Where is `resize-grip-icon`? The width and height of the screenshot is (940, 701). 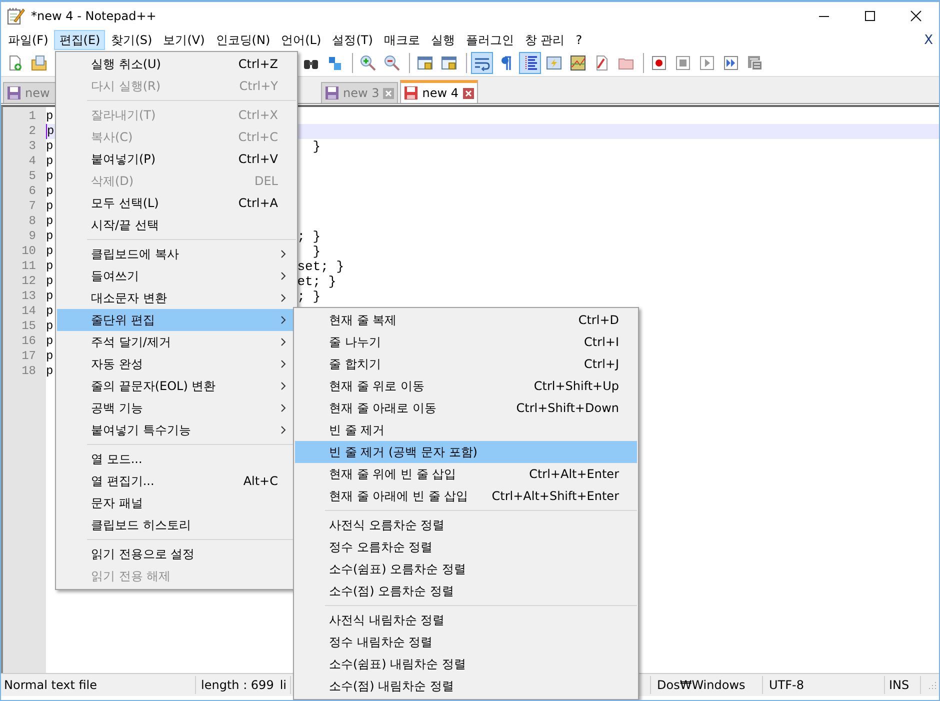 resize-grip-icon is located at coordinates (932, 685).